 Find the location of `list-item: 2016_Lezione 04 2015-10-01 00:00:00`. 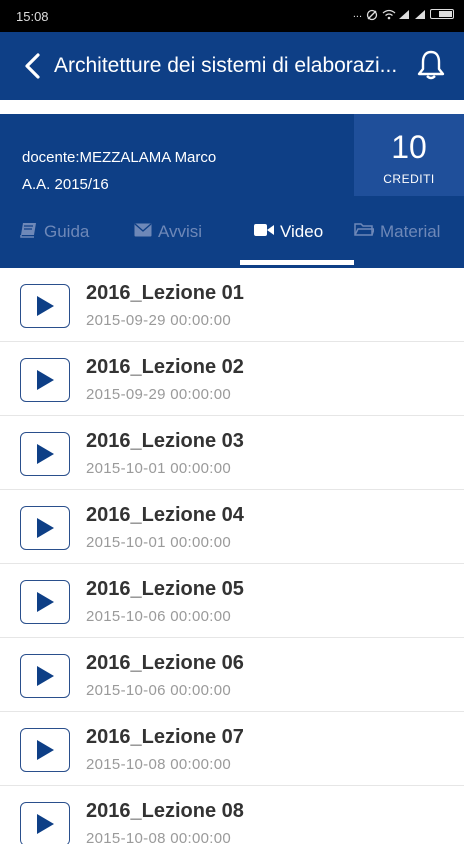

list-item: 2016_Lezione 04 2015-10-01 00:00:00 is located at coordinates (232, 527).